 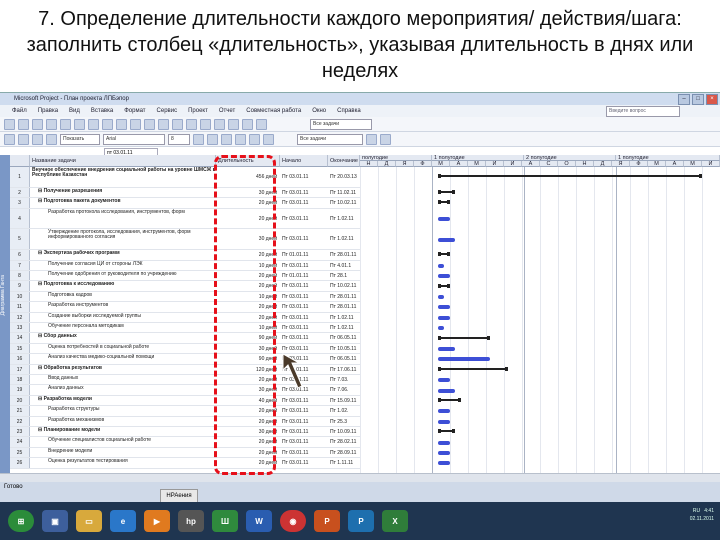 I want to click on task-name: ⊟ Сбор данных, so click(x=123, y=336).